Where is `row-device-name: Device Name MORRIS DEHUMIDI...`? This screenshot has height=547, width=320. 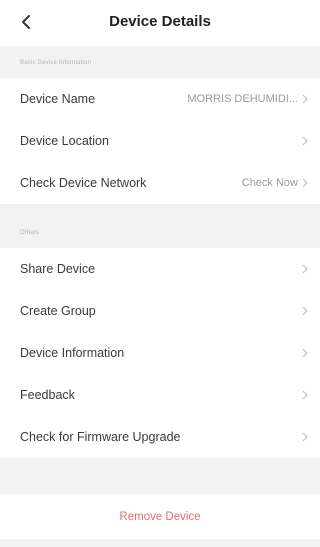 row-device-name: Device Name MORRIS DEHUMIDI... is located at coordinates (160, 99).